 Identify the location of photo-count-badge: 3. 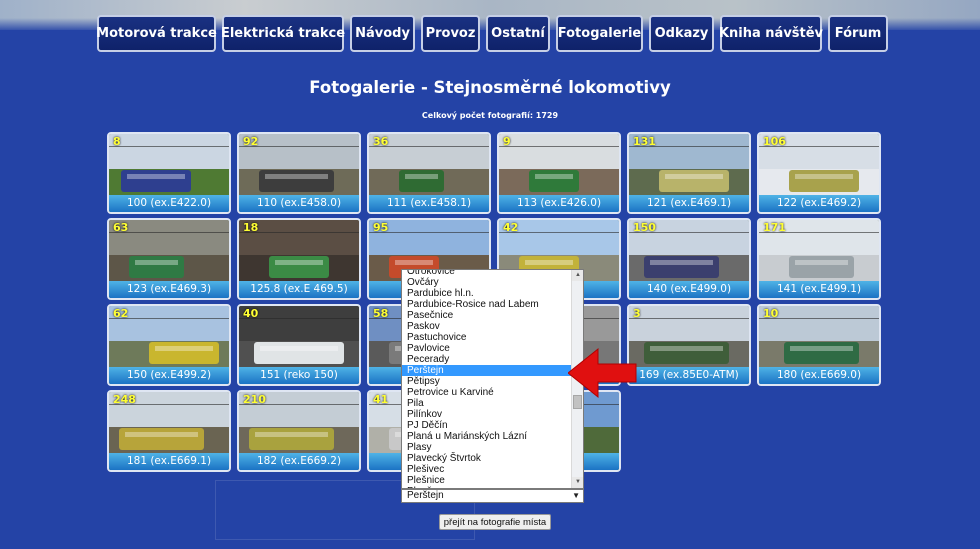
(637, 313).